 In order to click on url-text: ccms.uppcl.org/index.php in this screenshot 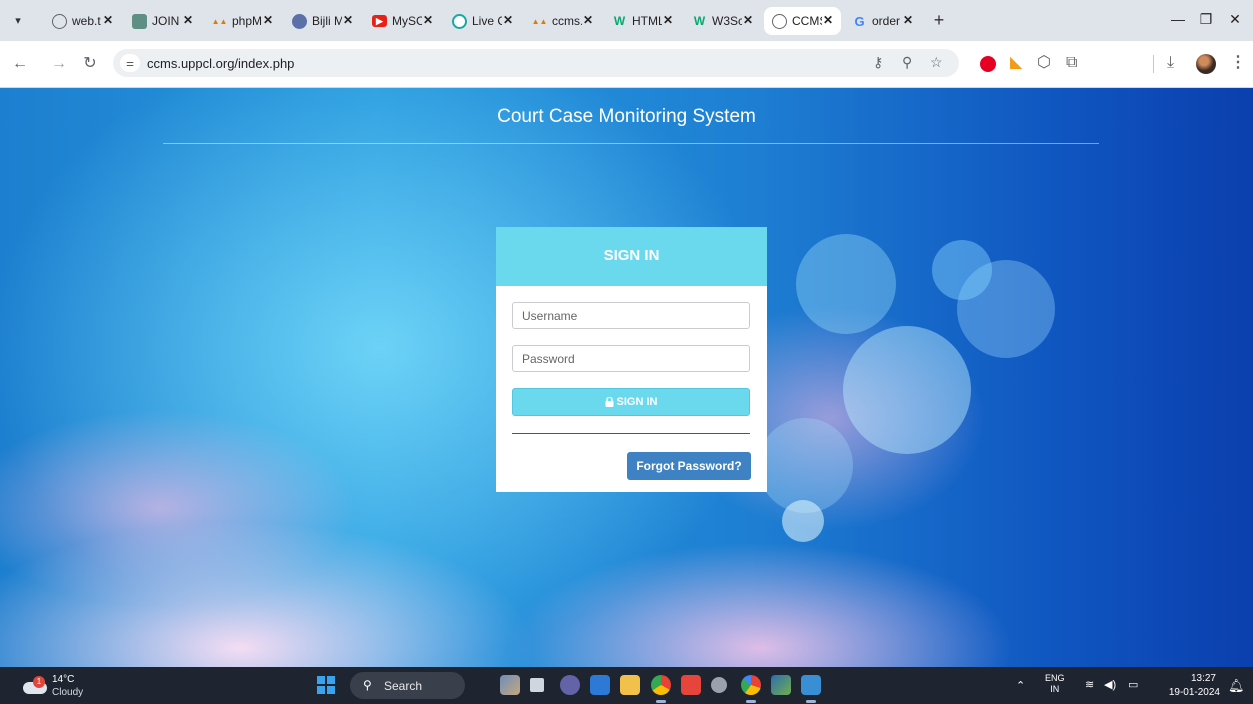, I will do `click(220, 63)`.